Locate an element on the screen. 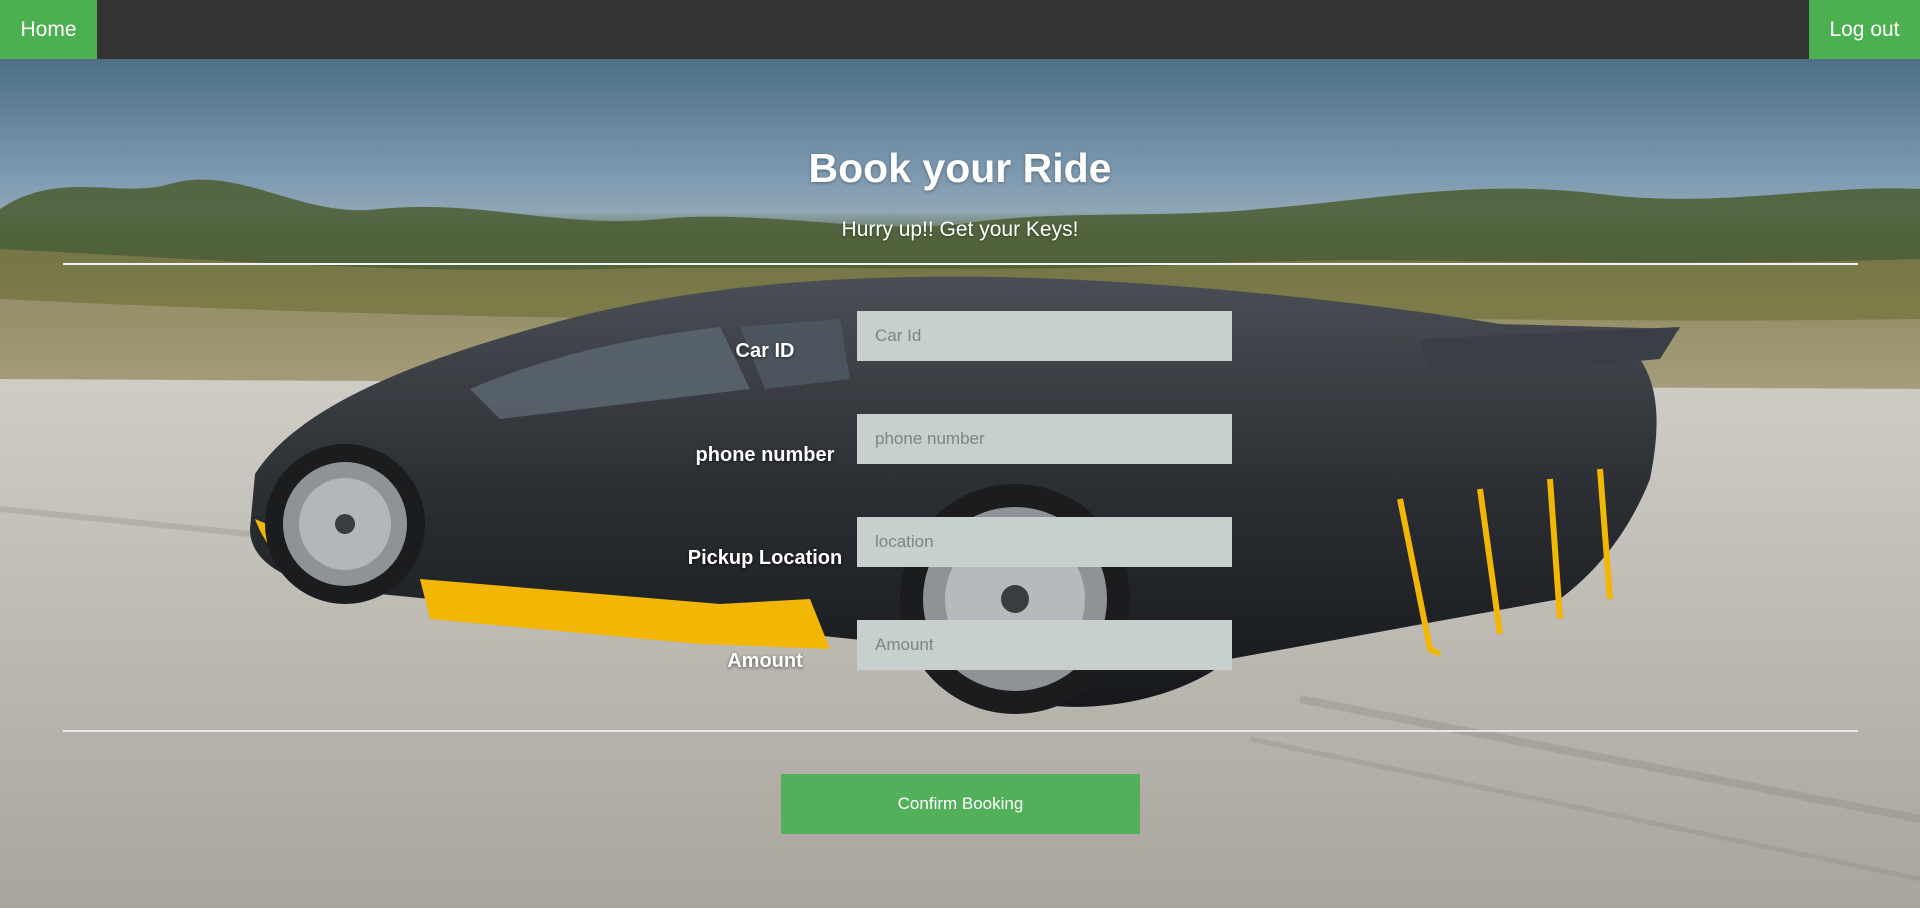  bottom-divider is located at coordinates (960, 731).